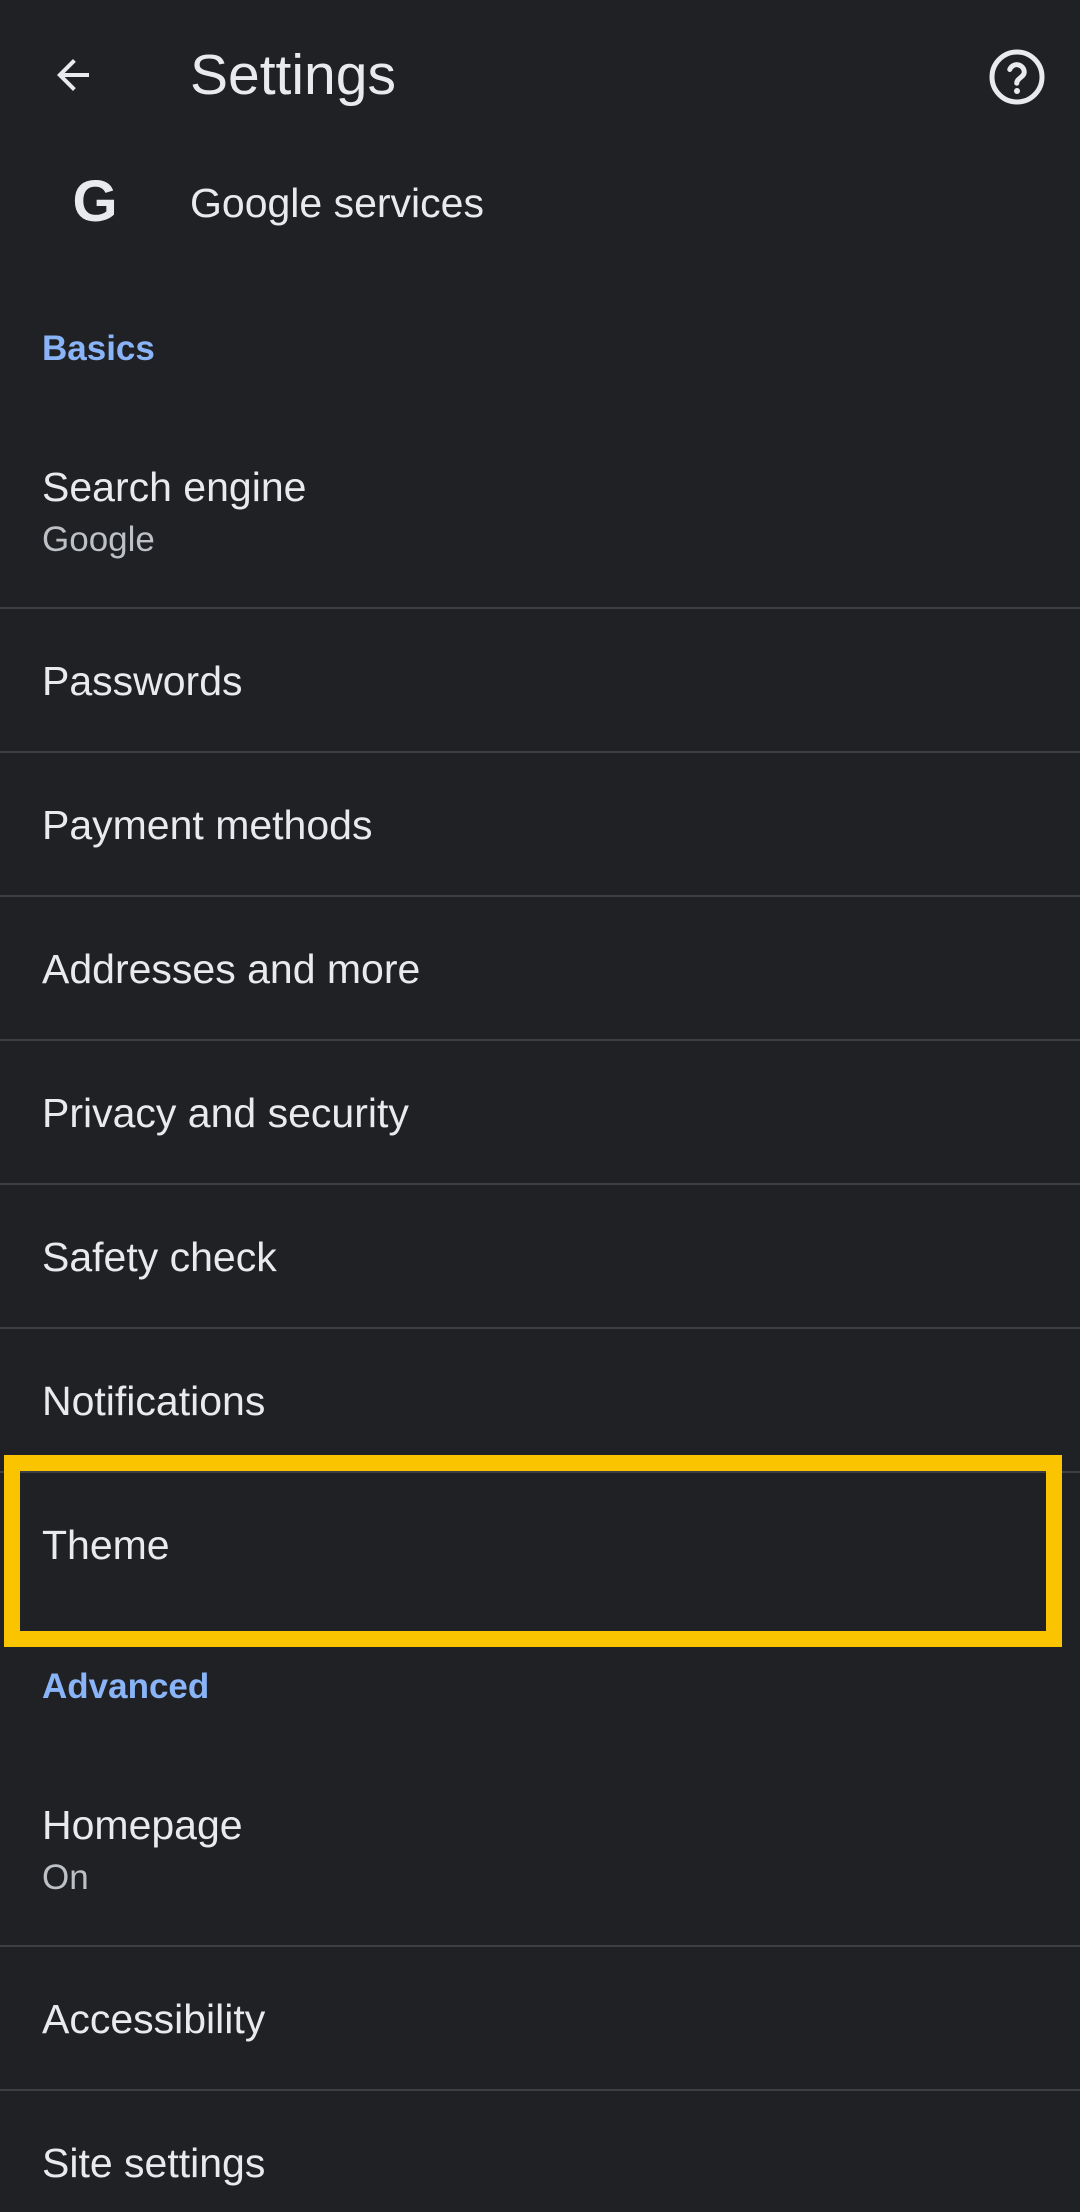 This screenshot has height=2212, width=1080. I want to click on arrow-back-icon, so click(73, 75).